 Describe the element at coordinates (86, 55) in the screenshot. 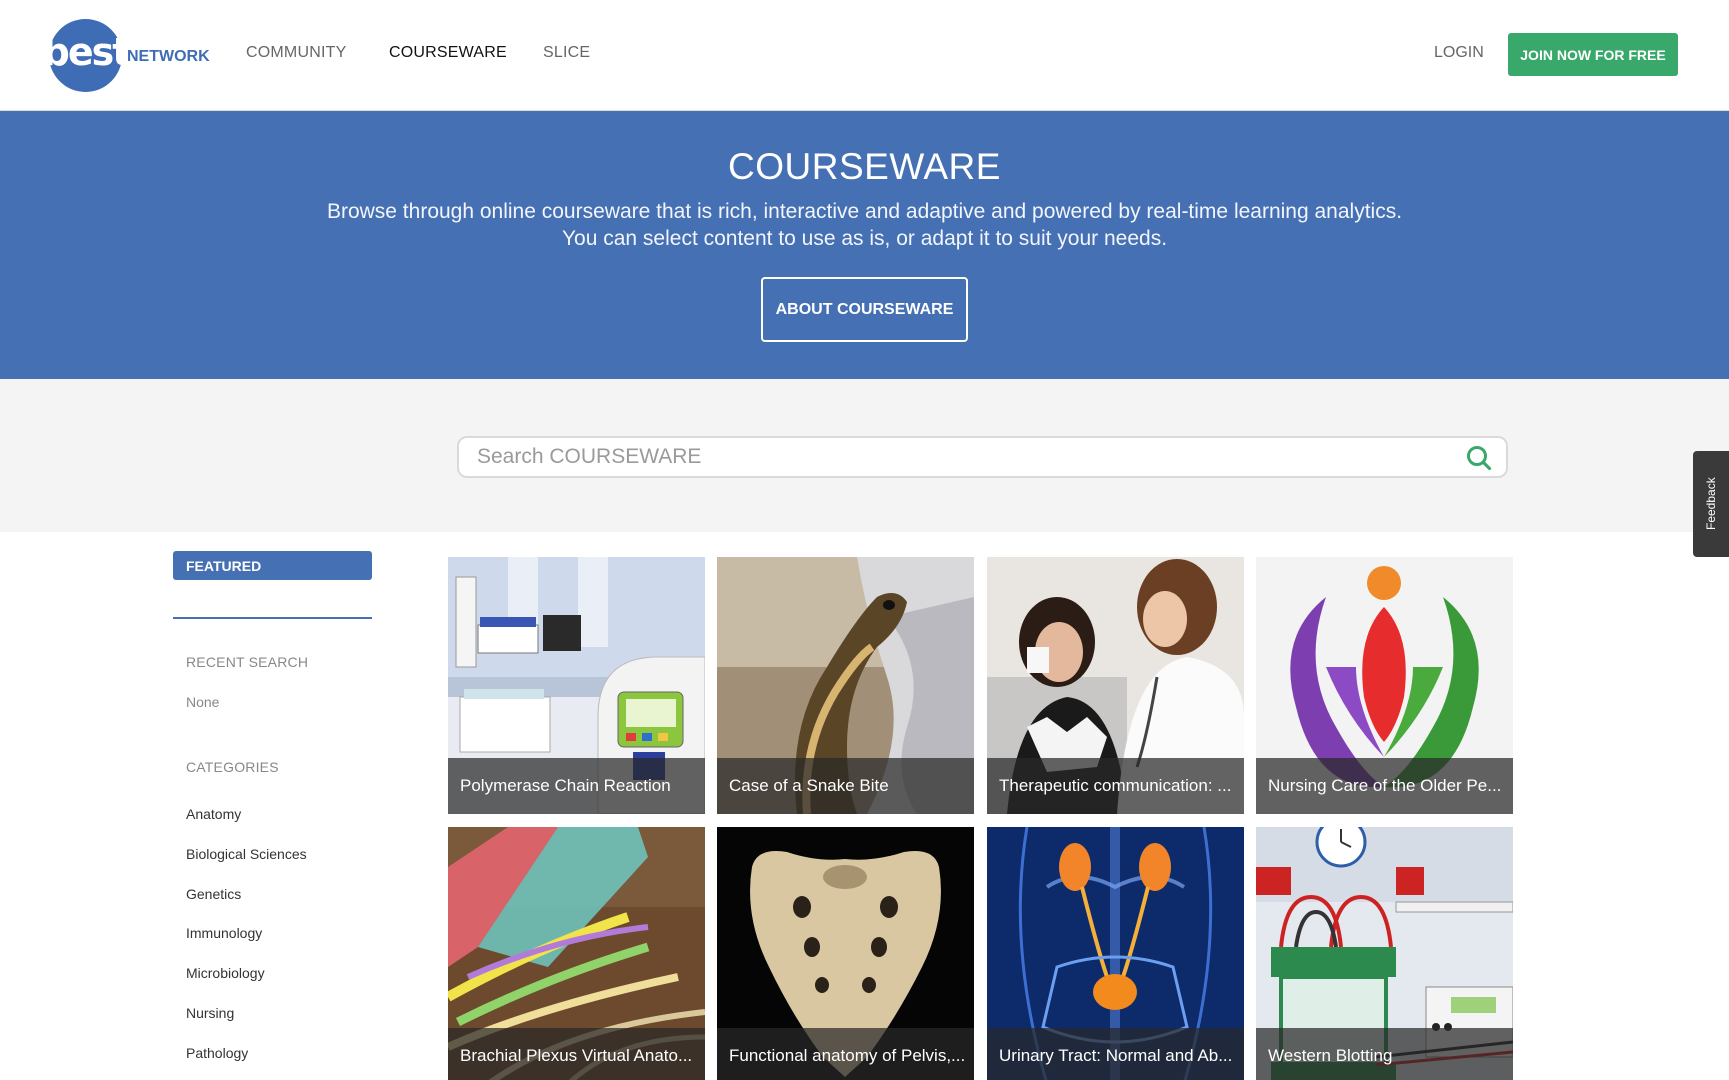

I see `logo-mark: best` at that location.